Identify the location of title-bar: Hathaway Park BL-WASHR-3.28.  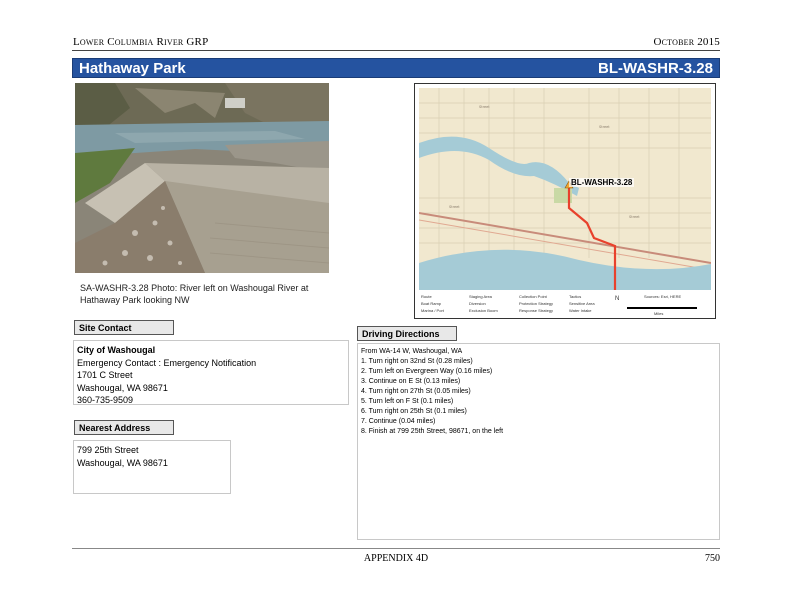
(396, 68).